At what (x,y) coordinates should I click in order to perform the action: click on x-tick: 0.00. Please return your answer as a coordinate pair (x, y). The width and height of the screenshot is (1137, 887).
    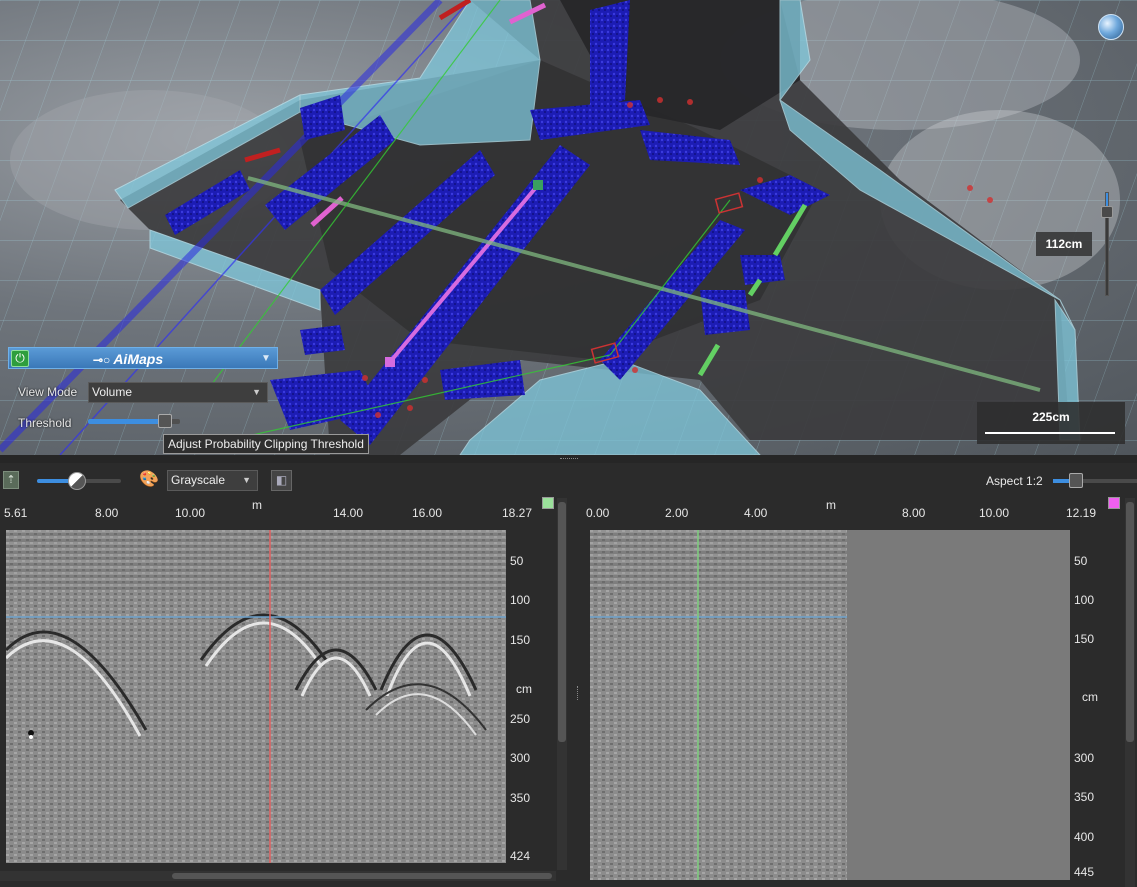
    Looking at the image, I should click on (598, 513).